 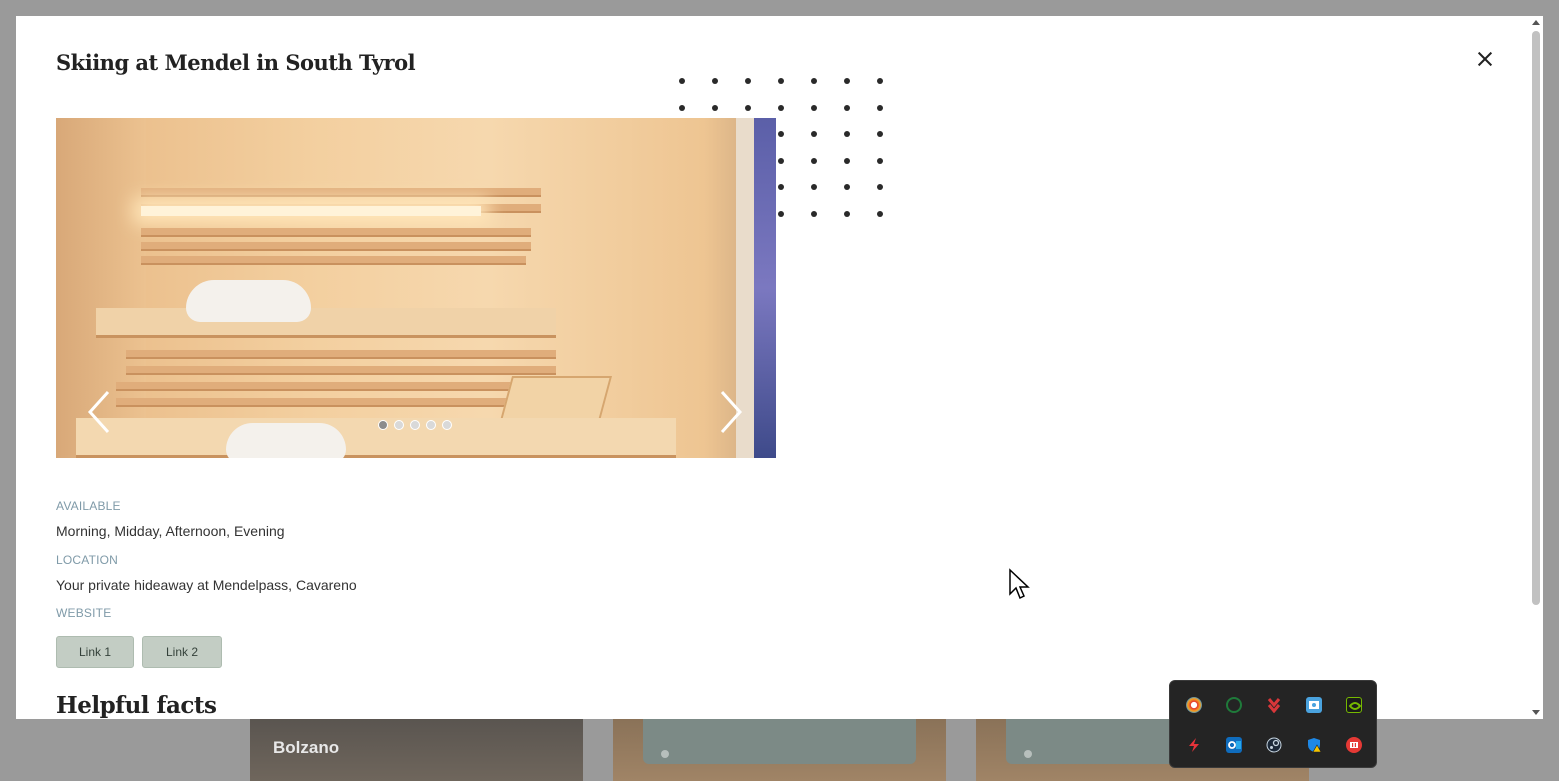 What do you see at coordinates (1354, 745) in the screenshot?
I see `red-app-icon` at bounding box center [1354, 745].